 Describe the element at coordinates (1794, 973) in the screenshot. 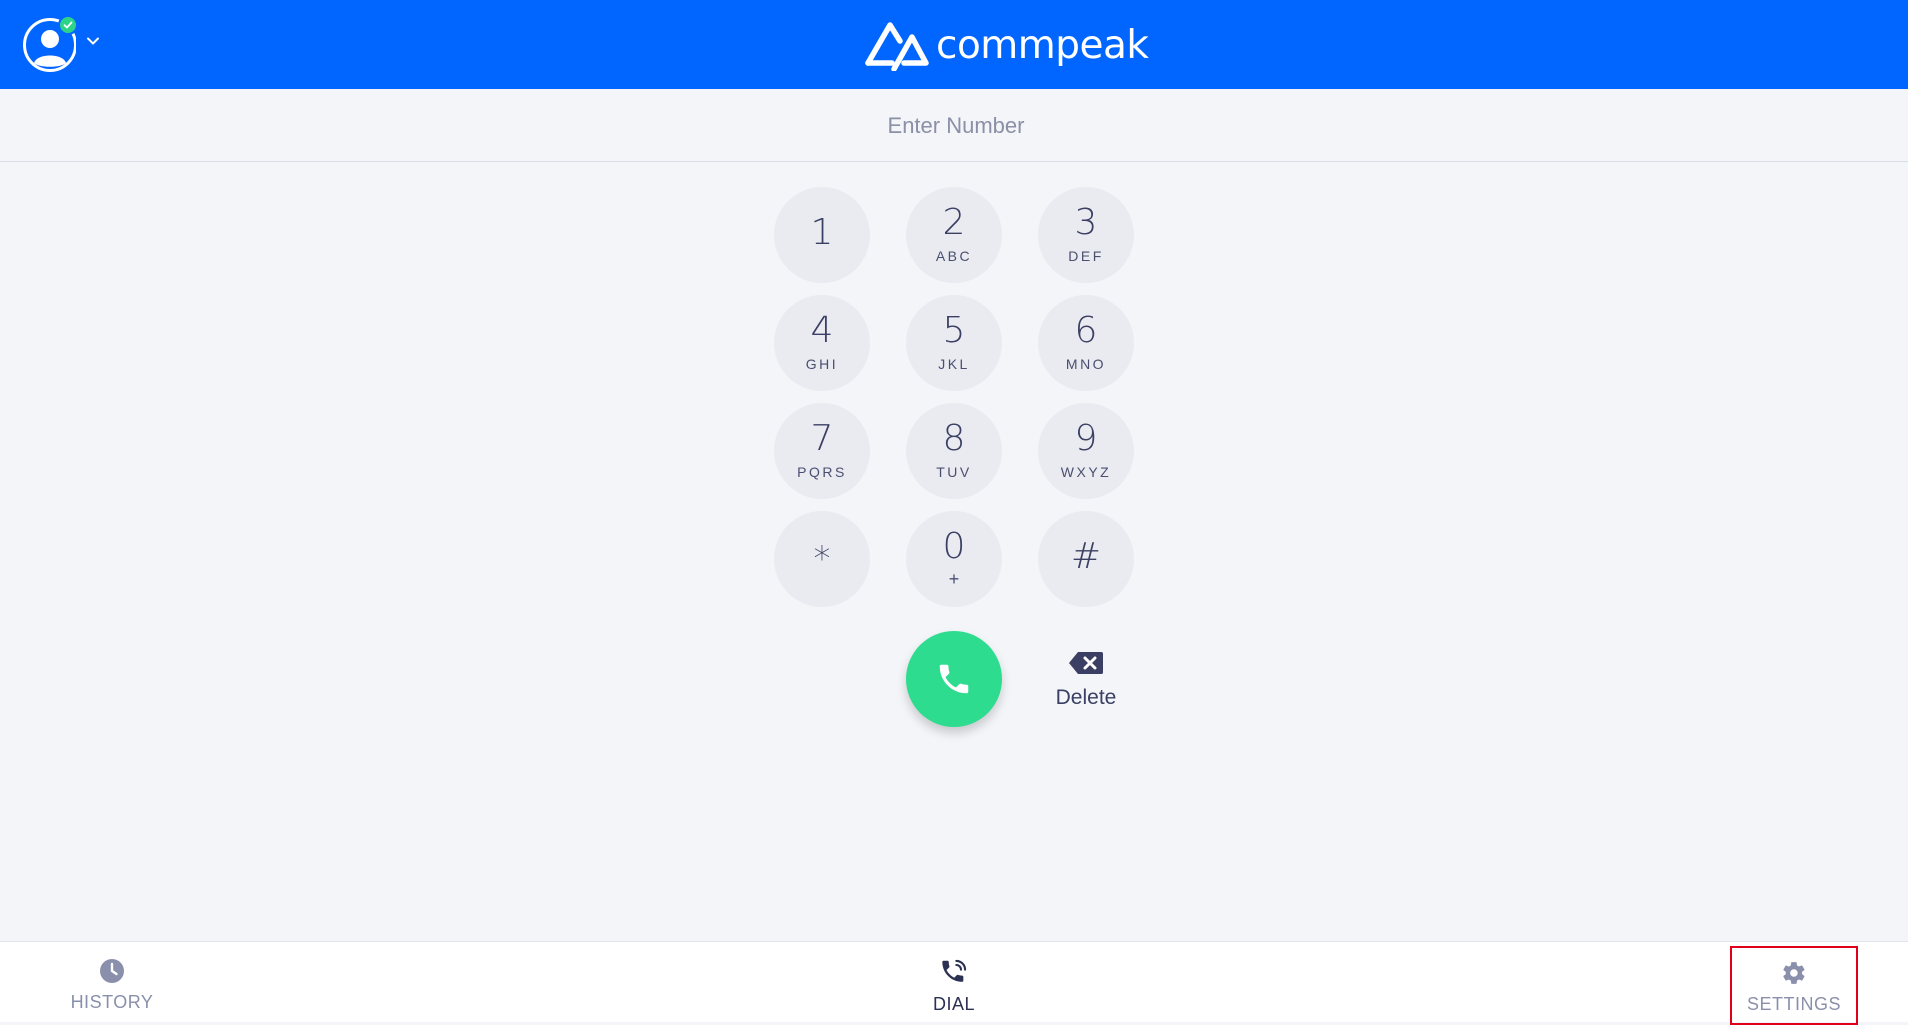

I see `gear-icon` at that location.